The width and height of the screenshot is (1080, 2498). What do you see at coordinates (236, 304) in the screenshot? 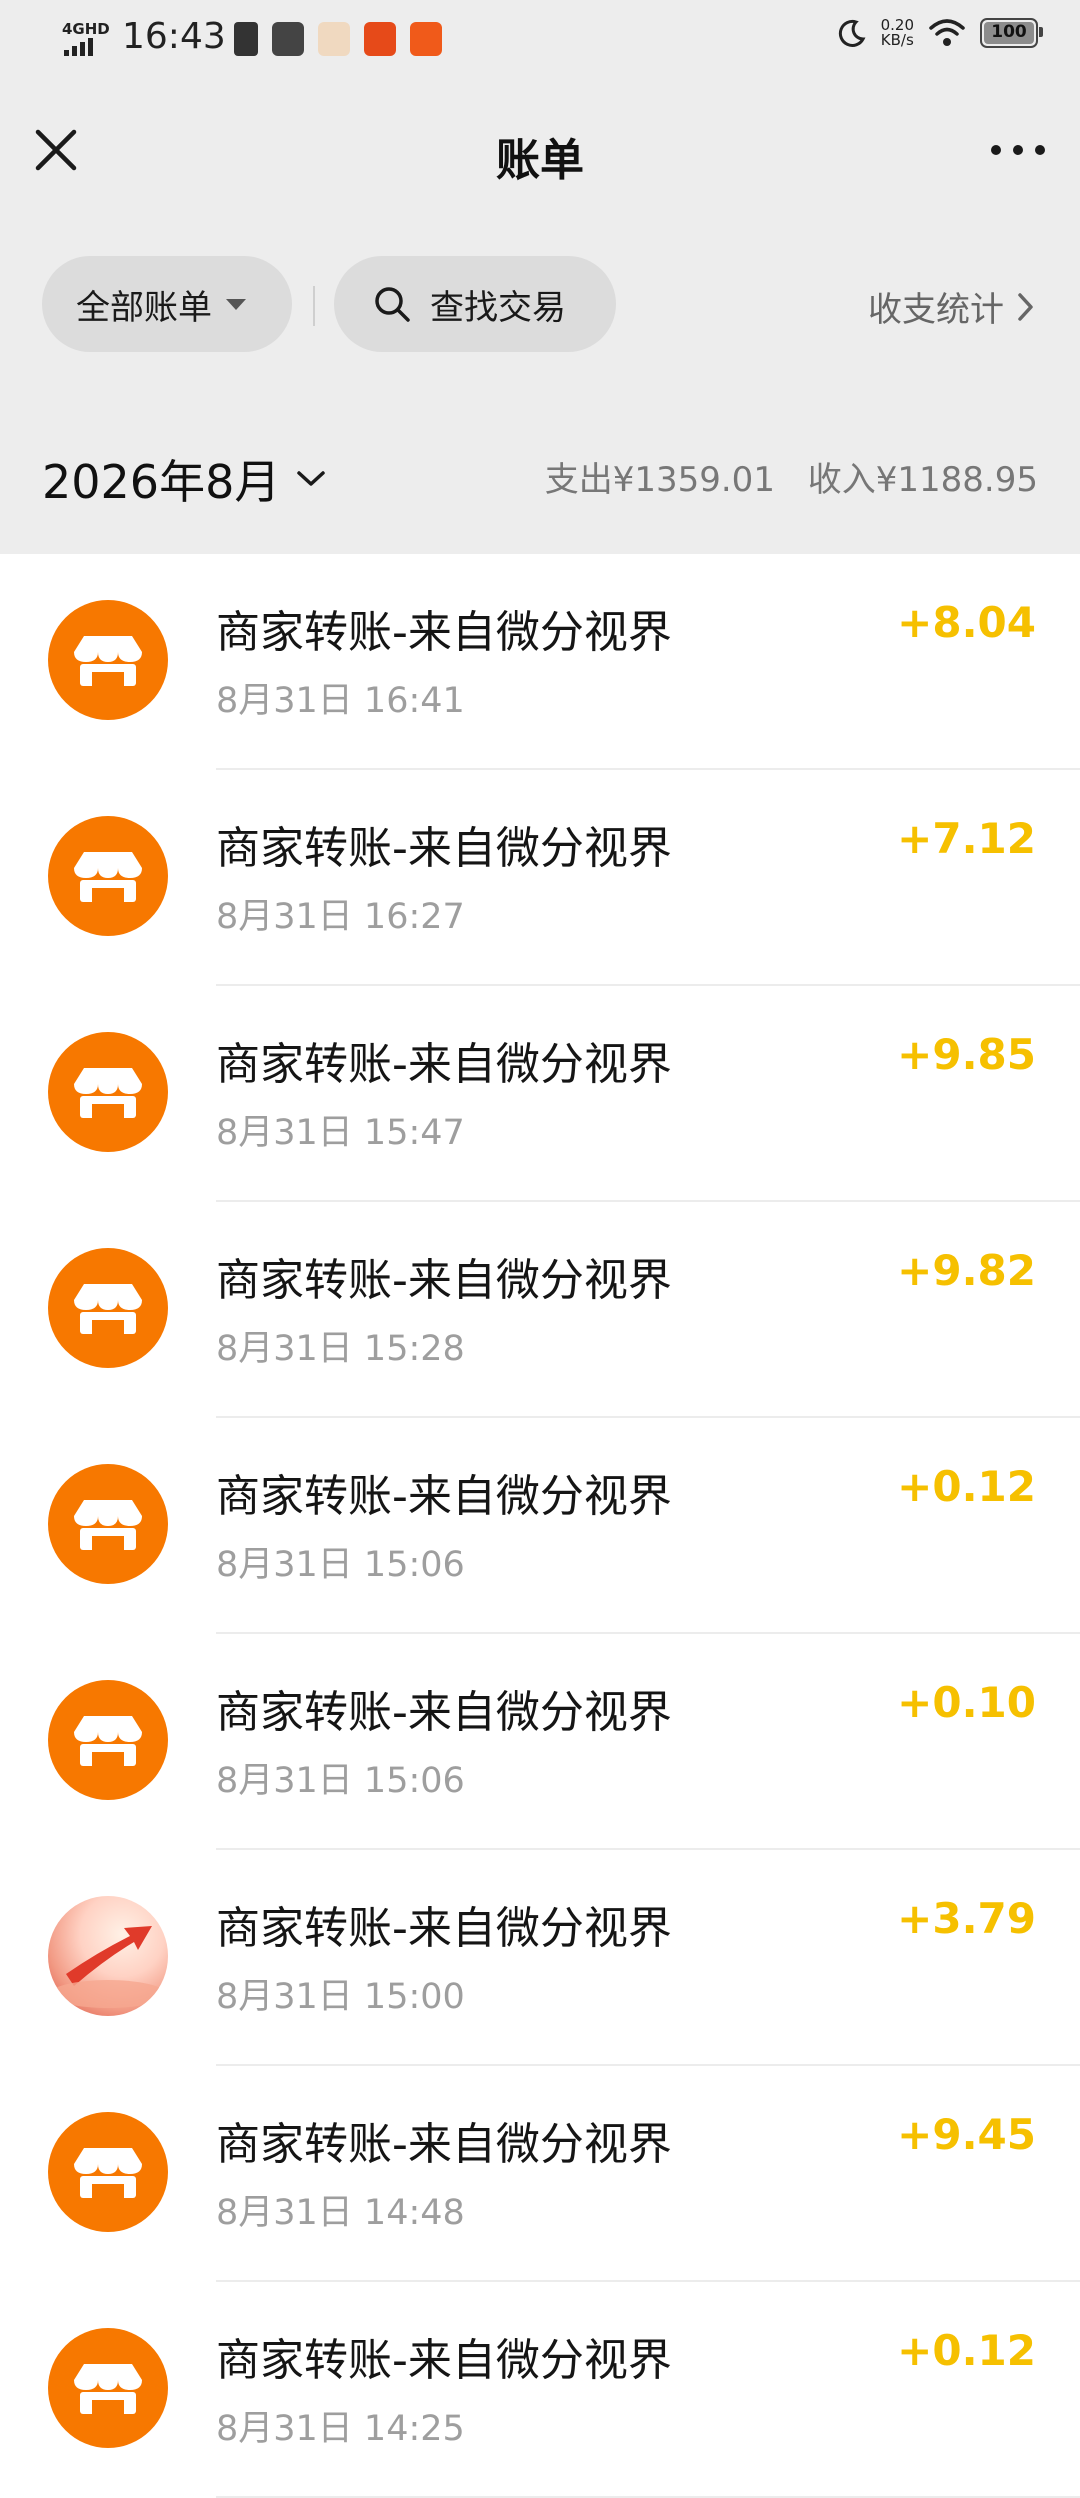
I see `dropdown-caret-icon` at bounding box center [236, 304].